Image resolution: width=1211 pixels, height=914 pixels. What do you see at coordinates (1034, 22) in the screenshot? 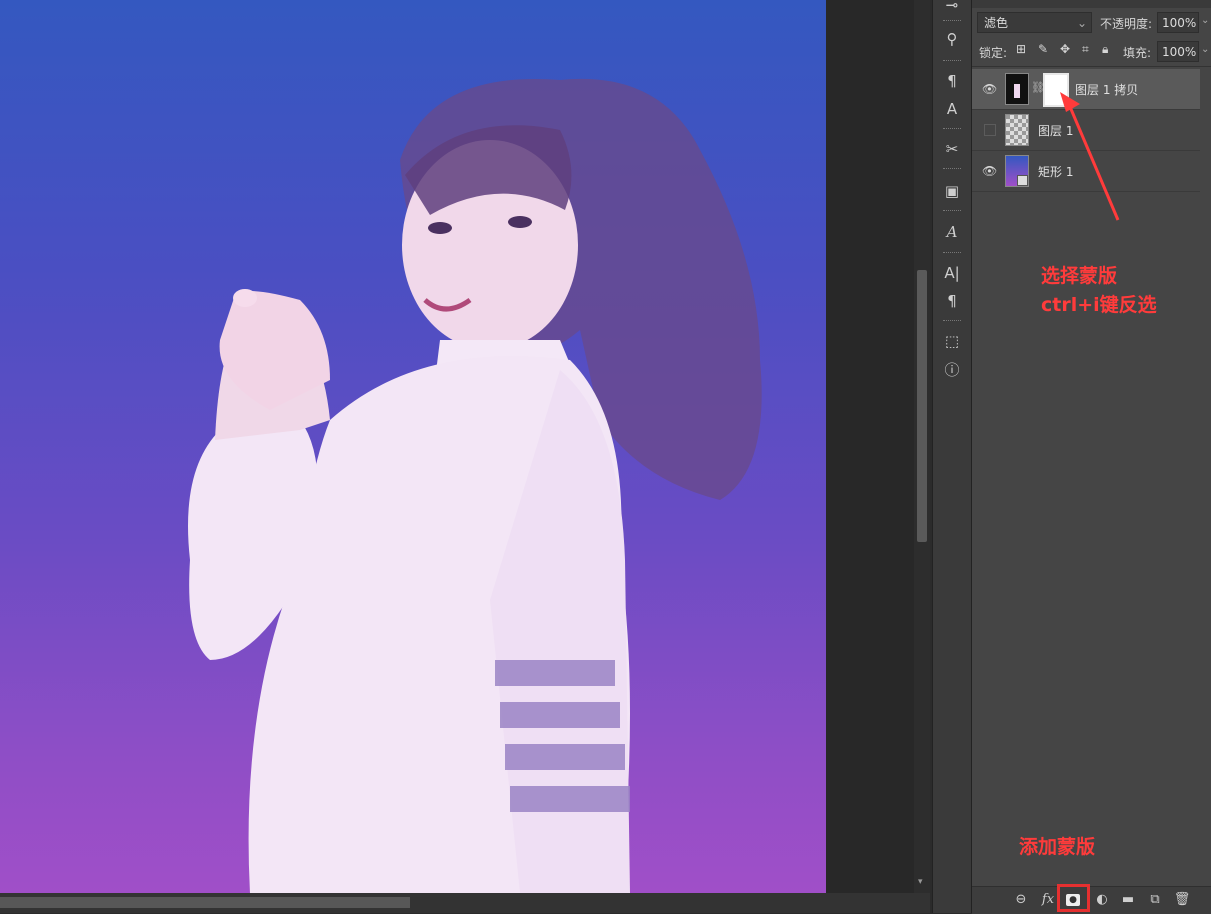
I see `blend-mode-select: 滤色 ⌄` at bounding box center [1034, 22].